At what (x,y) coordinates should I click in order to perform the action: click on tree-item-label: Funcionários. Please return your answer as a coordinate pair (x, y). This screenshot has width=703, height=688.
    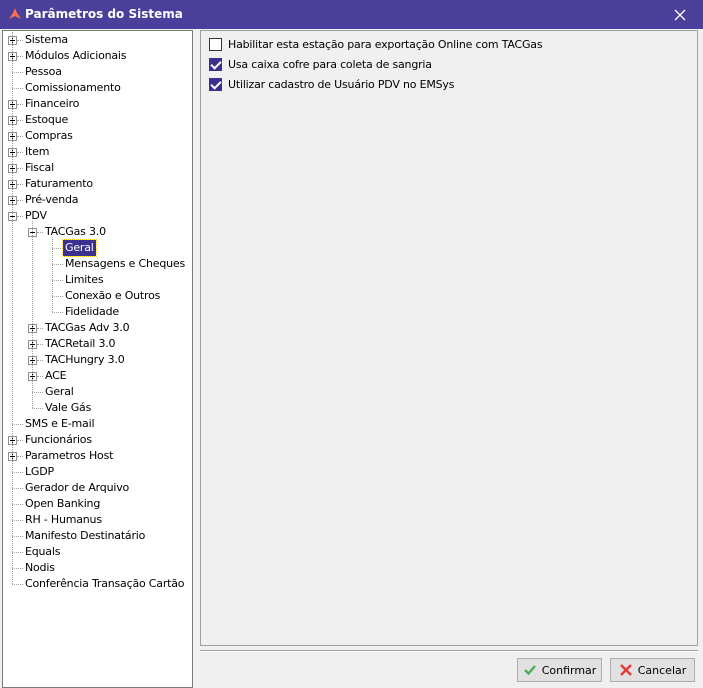
    Looking at the image, I should click on (58, 439).